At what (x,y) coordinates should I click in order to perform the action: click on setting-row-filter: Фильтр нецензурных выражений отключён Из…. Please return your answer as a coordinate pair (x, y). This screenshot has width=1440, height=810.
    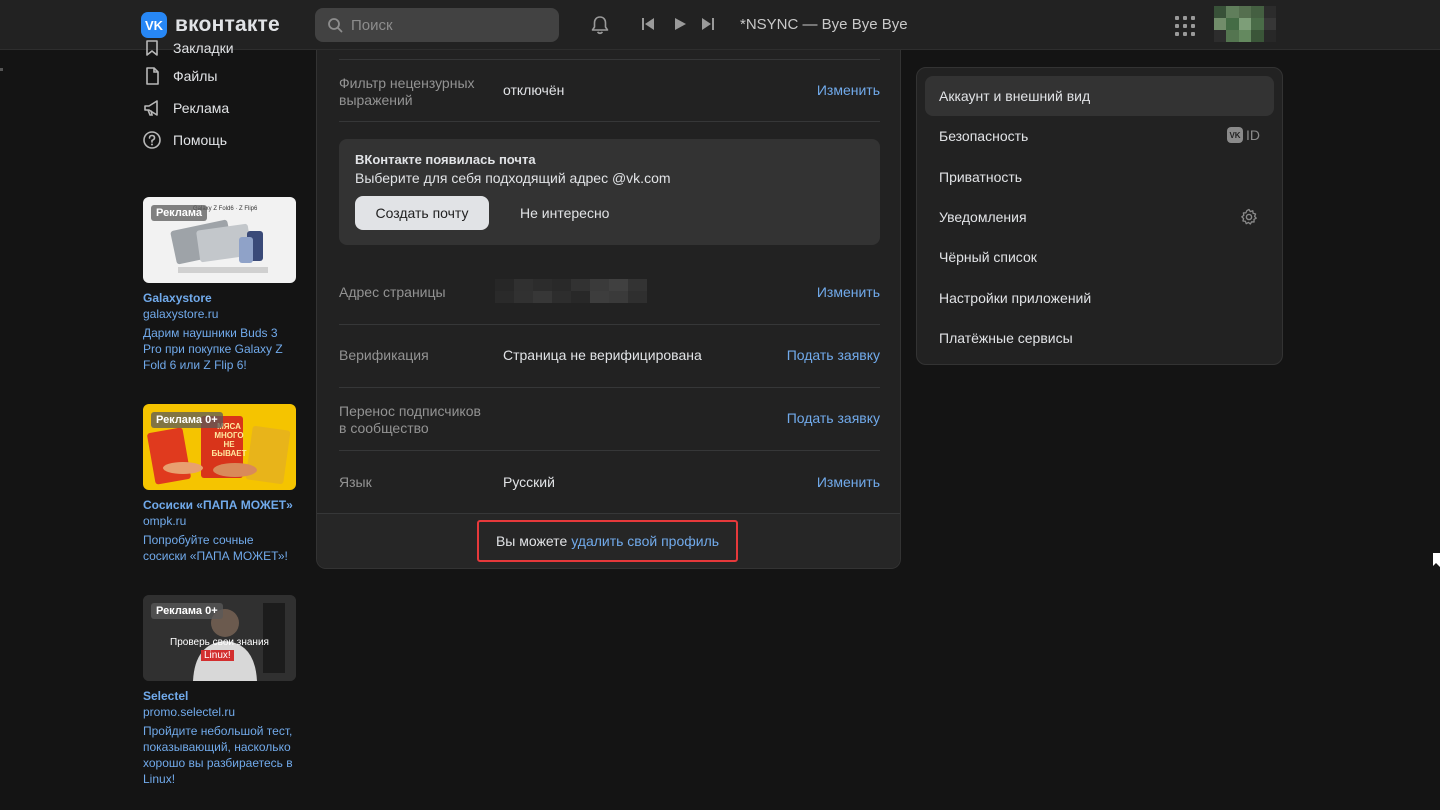
    Looking at the image, I should click on (609, 91).